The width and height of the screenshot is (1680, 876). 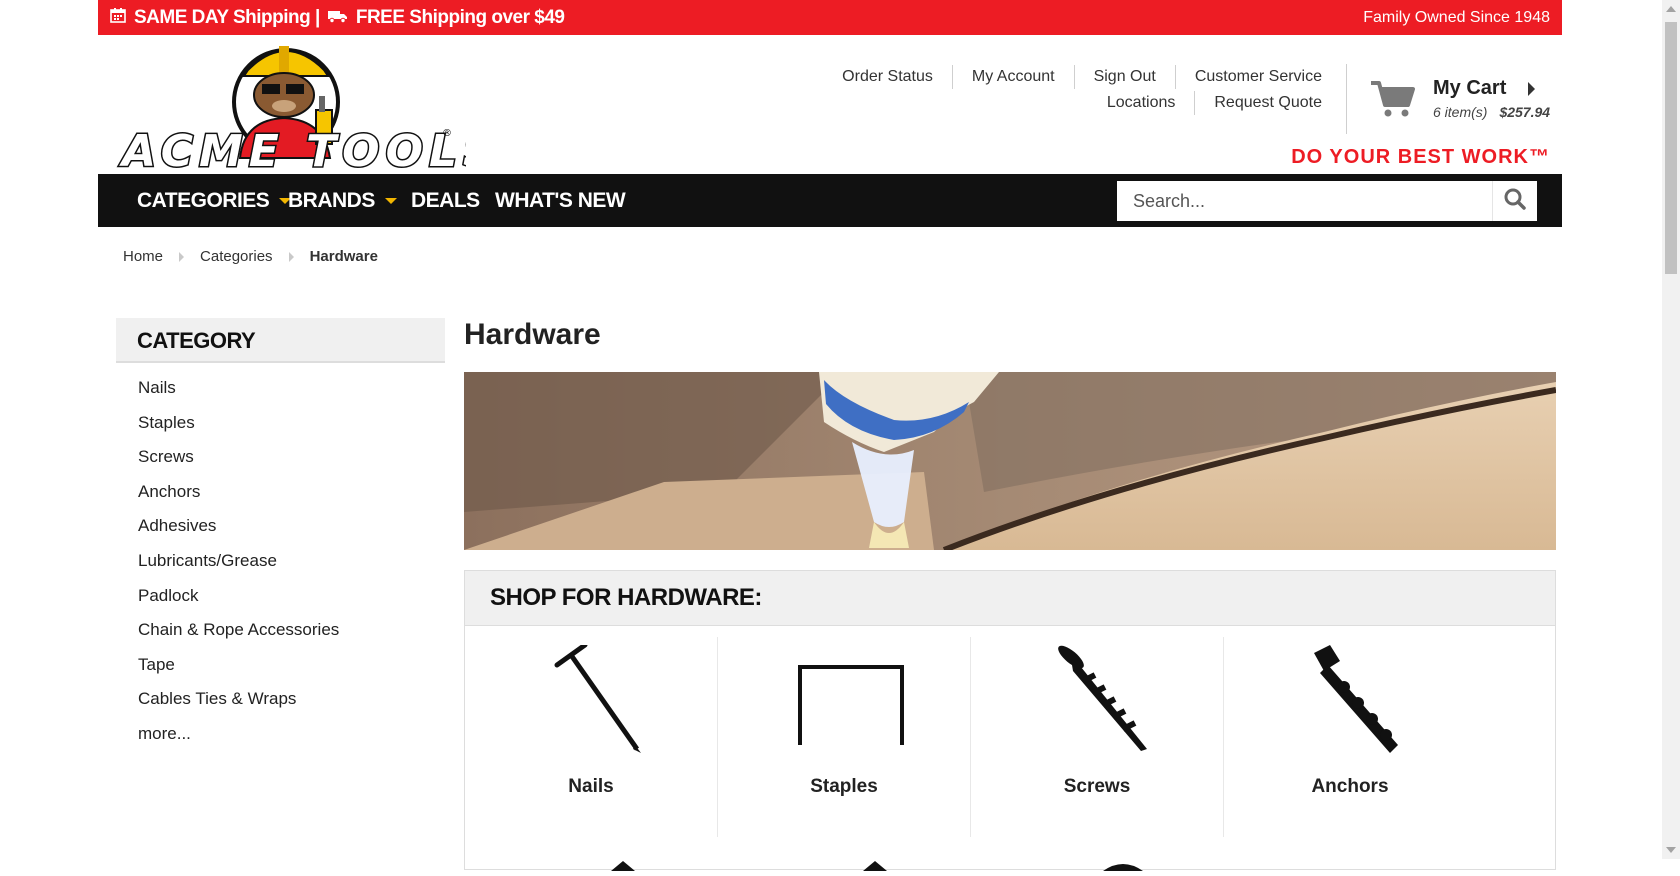 What do you see at coordinates (1125, 77) in the screenshot?
I see `sign-out-link: Sign Out` at bounding box center [1125, 77].